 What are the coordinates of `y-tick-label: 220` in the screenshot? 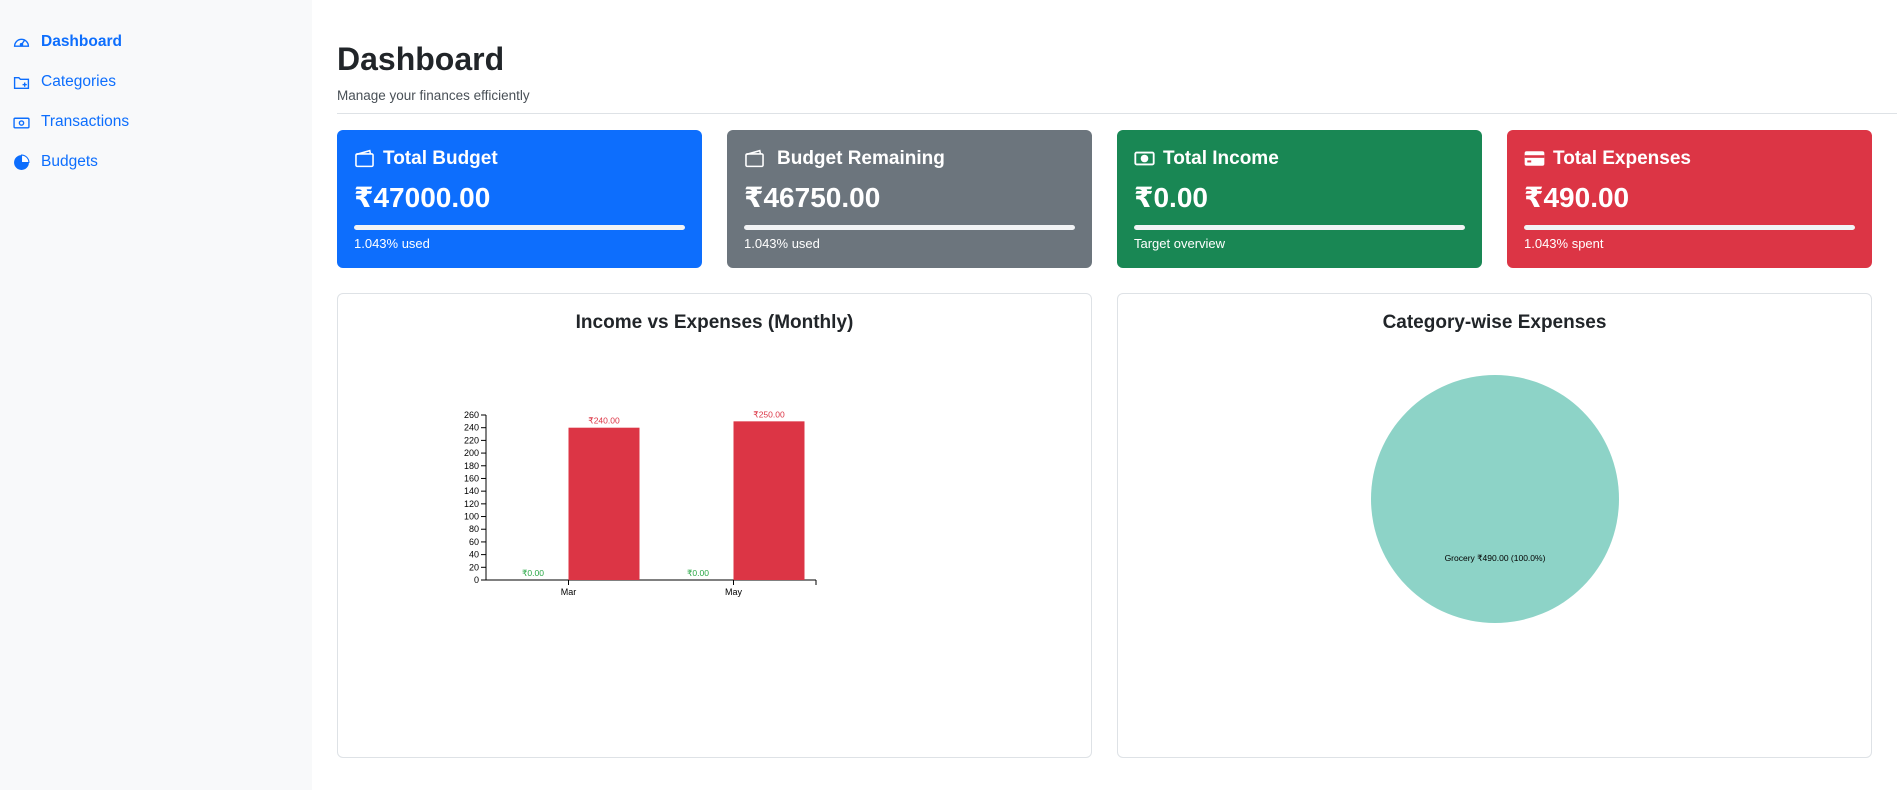 It's located at (471, 440).